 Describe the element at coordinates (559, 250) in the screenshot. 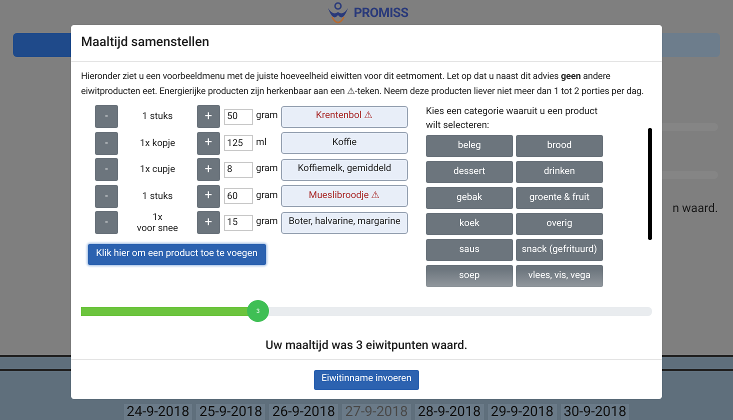

I see `category-button: snack (gefrituurd)` at that location.